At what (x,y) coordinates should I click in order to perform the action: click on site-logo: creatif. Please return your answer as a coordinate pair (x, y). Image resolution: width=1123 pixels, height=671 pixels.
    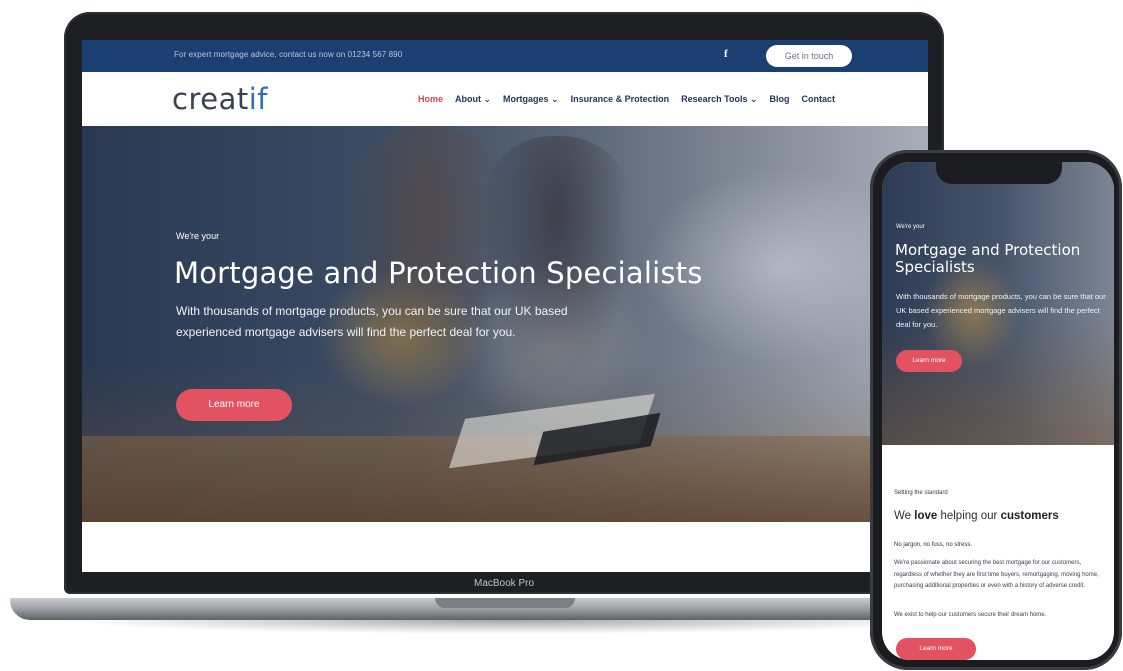
    Looking at the image, I should click on (220, 99).